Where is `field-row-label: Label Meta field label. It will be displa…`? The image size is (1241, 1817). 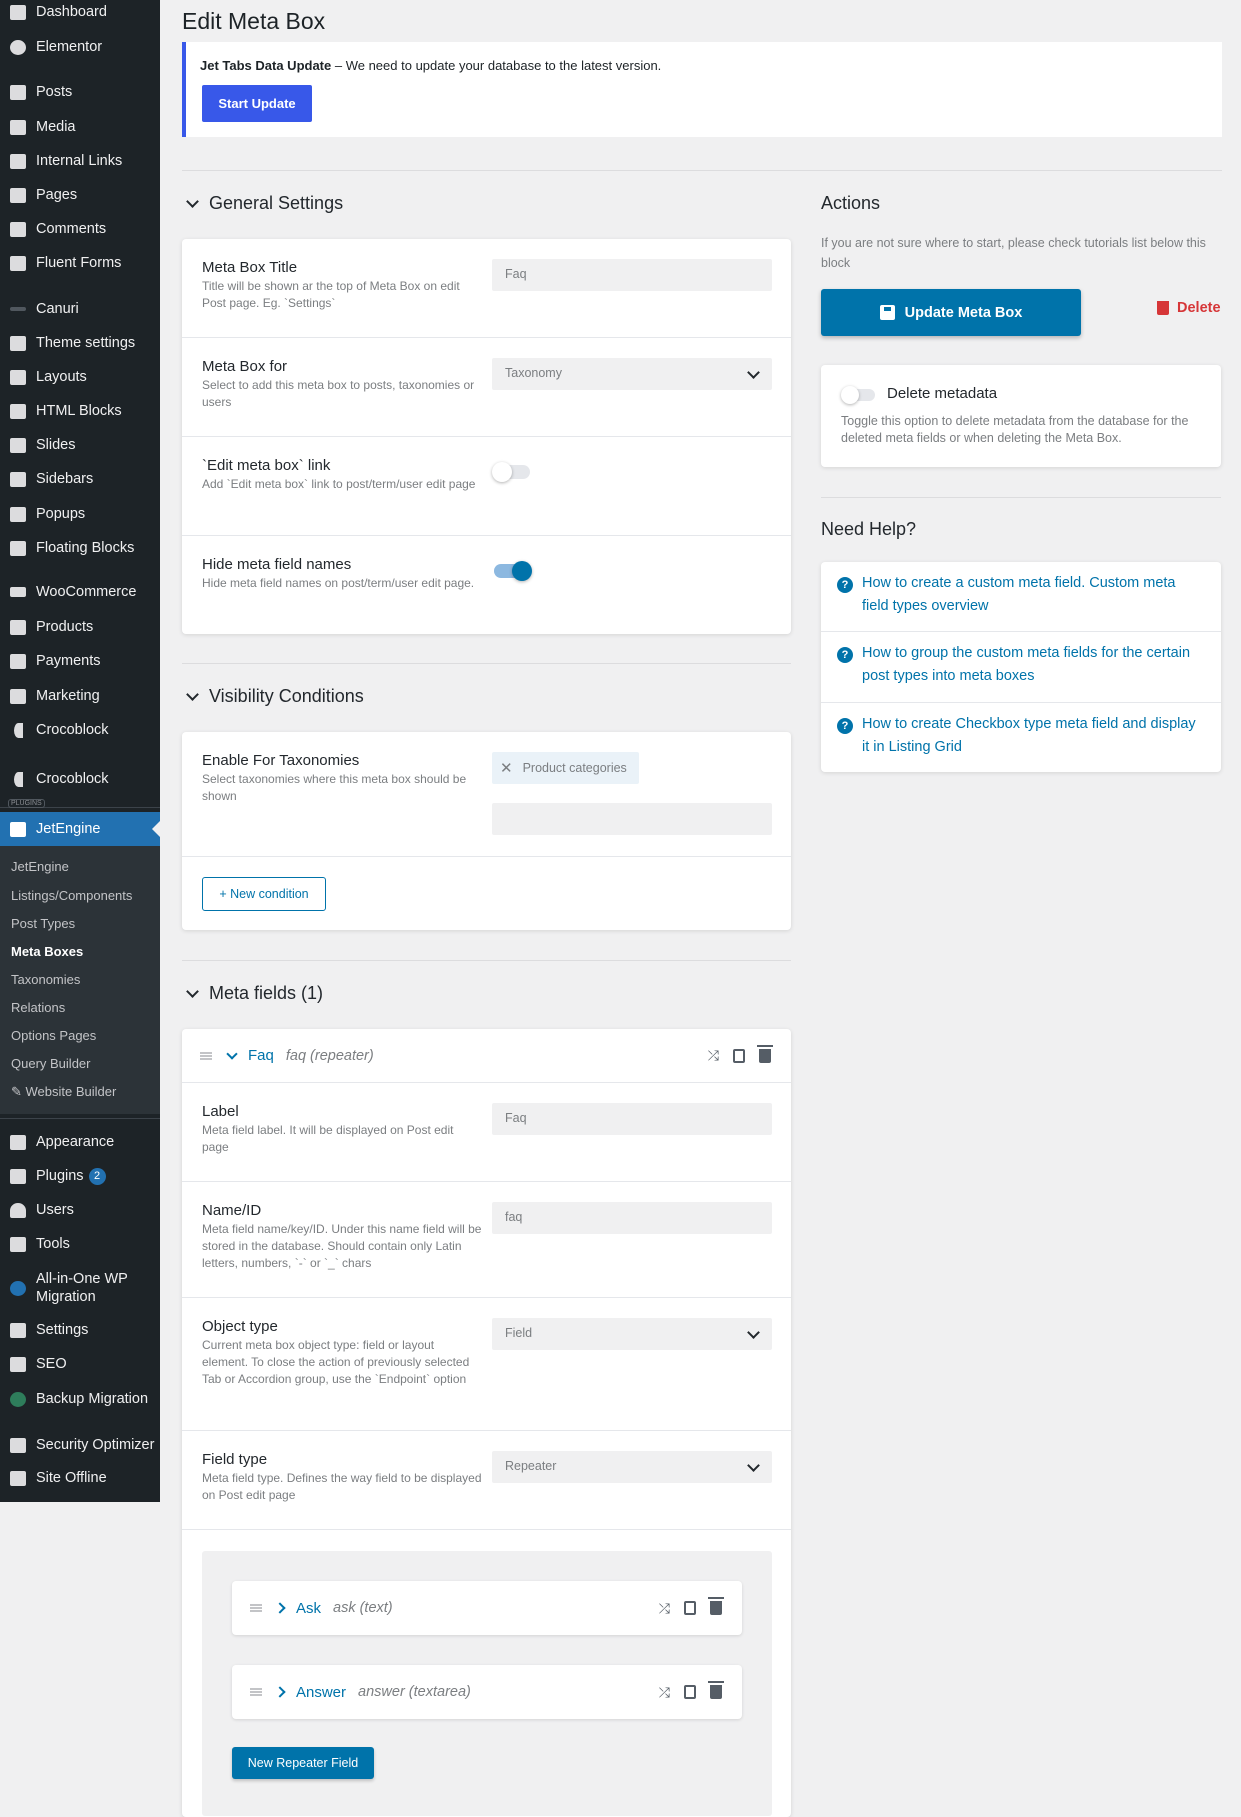
field-row-label: Label Meta field label. It will be displa… is located at coordinates (486, 1132).